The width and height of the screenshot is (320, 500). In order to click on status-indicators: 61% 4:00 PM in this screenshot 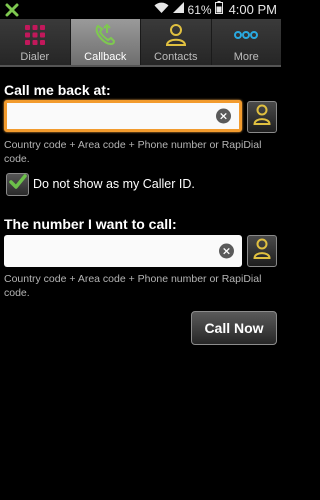, I will do `click(215, 9)`.